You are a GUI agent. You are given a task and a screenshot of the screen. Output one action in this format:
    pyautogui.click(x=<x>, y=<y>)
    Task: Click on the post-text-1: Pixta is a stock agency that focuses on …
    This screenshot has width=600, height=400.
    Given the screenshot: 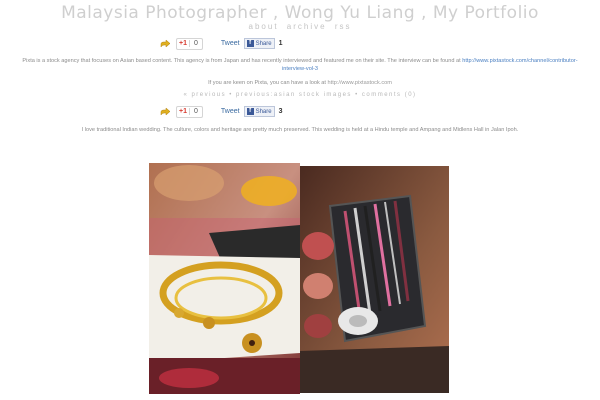 What is the action you would take?
    pyautogui.click(x=241, y=61)
    